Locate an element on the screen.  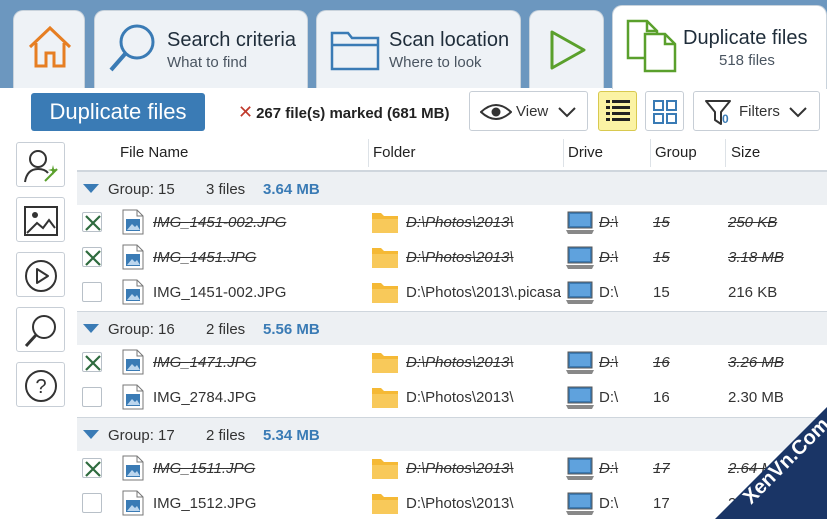
close-icon: ✕ is located at coordinates (245, 112).